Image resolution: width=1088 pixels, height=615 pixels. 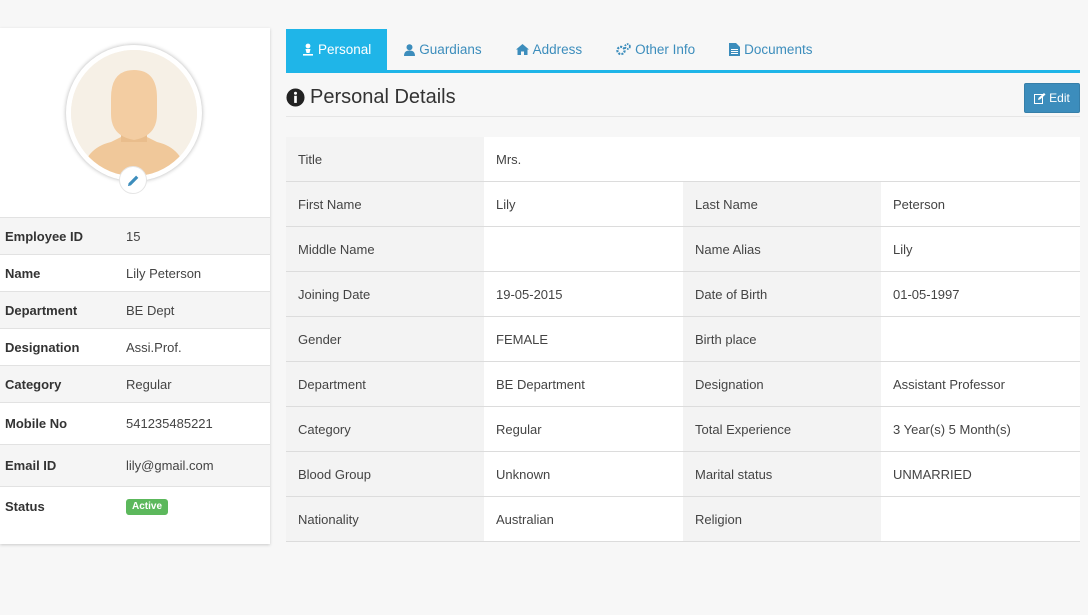 I want to click on tab-guardians: Guardians, so click(x=442, y=49).